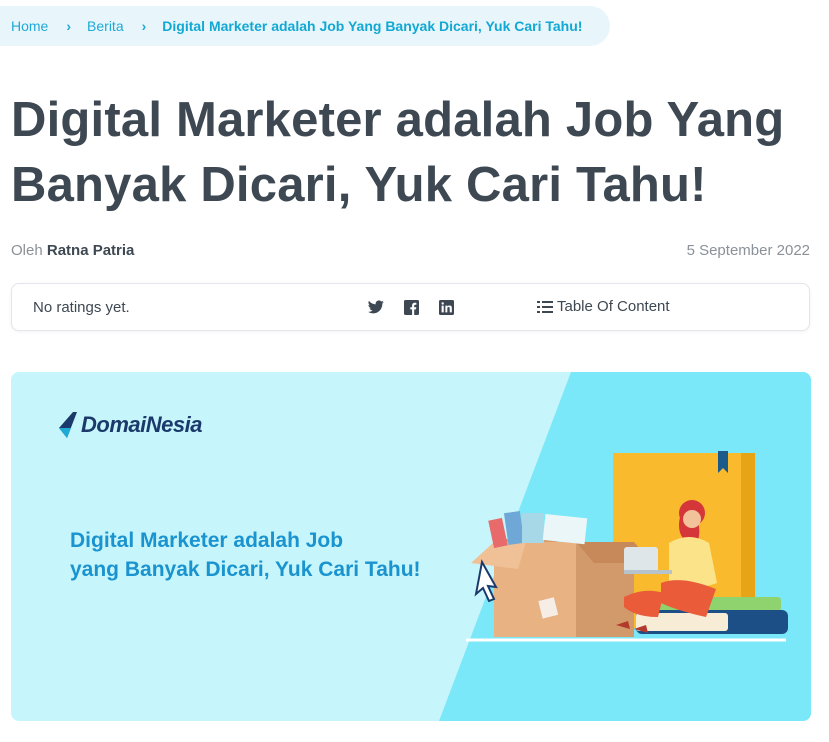 Image resolution: width=829 pixels, height=742 pixels. I want to click on author-name: Ratna Patria, so click(91, 250).